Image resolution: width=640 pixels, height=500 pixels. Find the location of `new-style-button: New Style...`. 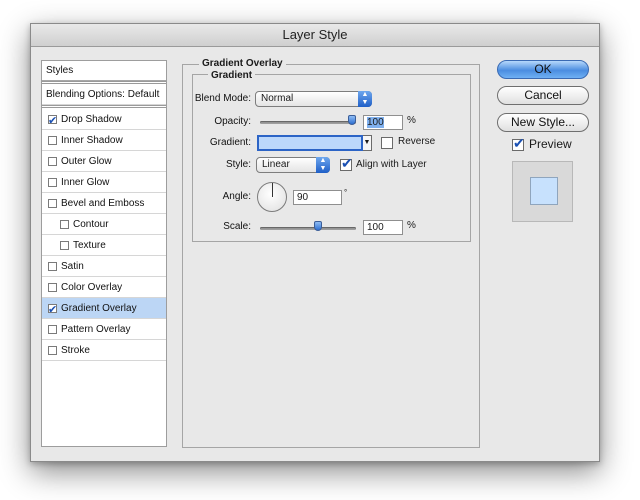

new-style-button: New Style... is located at coordinates (543, 122).